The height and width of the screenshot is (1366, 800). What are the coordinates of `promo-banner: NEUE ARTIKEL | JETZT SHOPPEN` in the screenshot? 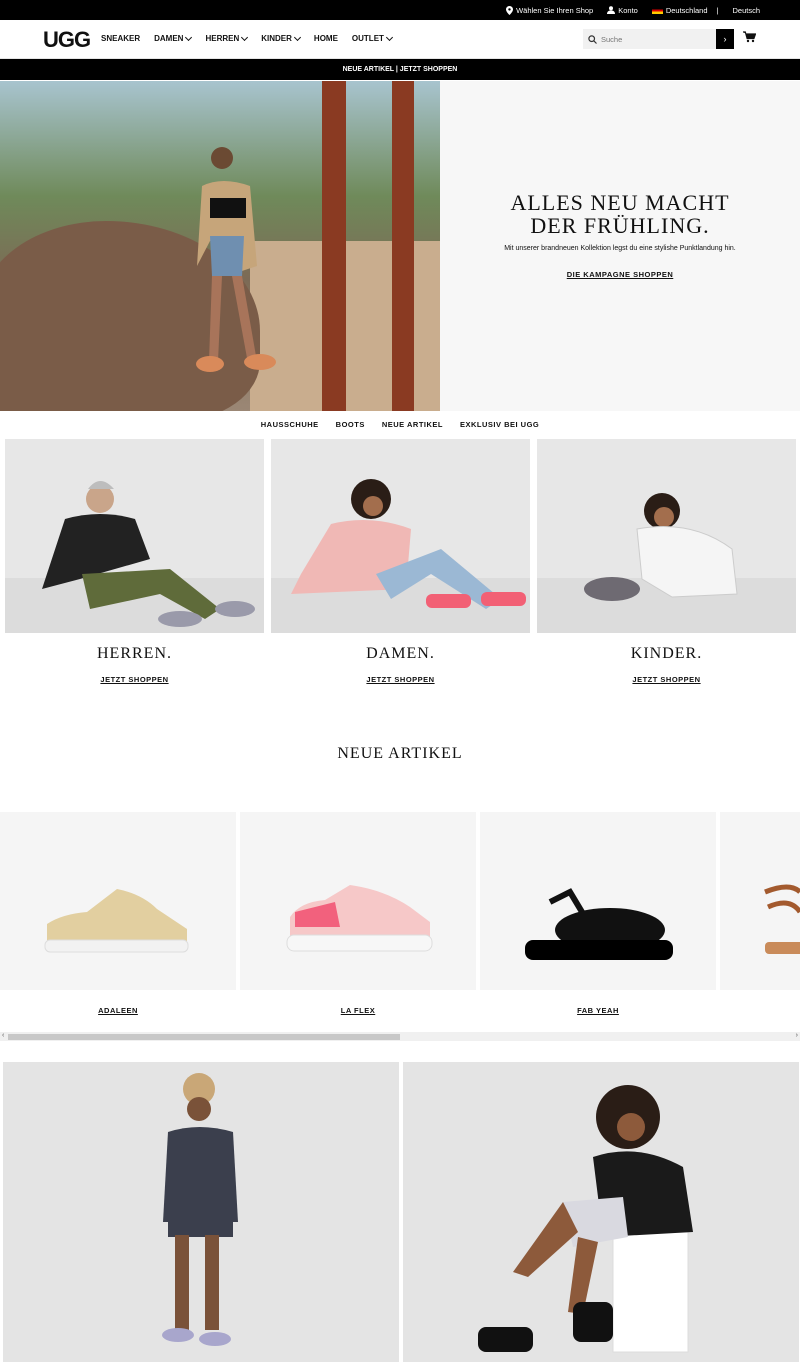 It's located at (400, 69).